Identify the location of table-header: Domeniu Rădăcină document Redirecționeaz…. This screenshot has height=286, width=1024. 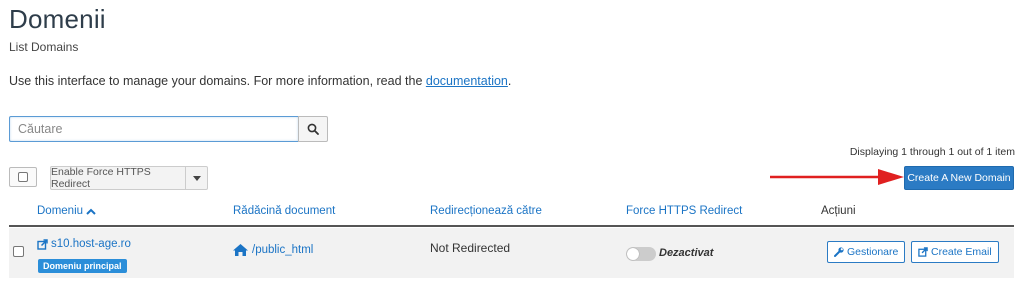
(511, 212).